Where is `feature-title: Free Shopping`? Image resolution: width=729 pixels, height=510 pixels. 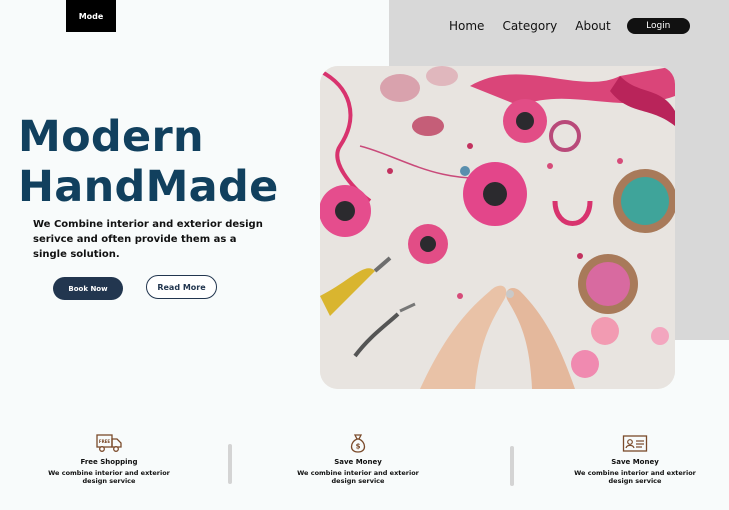
feature-title: Free Shopping is located at coordinates (109, 462).